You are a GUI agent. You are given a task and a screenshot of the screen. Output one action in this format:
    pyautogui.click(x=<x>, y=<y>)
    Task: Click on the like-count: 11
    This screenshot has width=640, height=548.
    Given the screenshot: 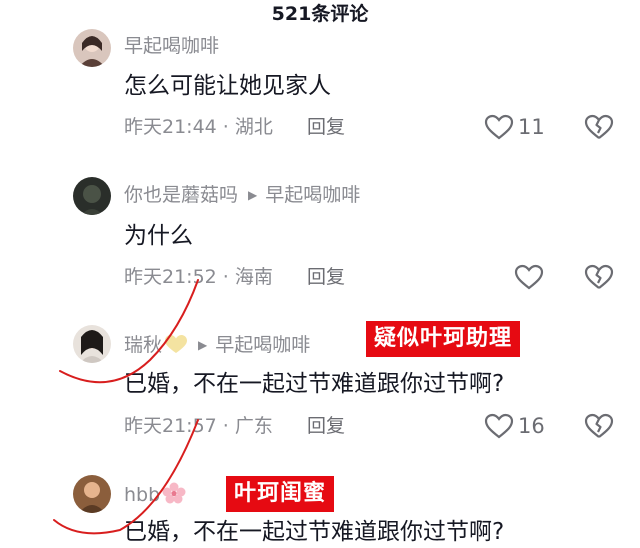 What is the action you would take?
    pyautogui.click(x=531, y=127)
    